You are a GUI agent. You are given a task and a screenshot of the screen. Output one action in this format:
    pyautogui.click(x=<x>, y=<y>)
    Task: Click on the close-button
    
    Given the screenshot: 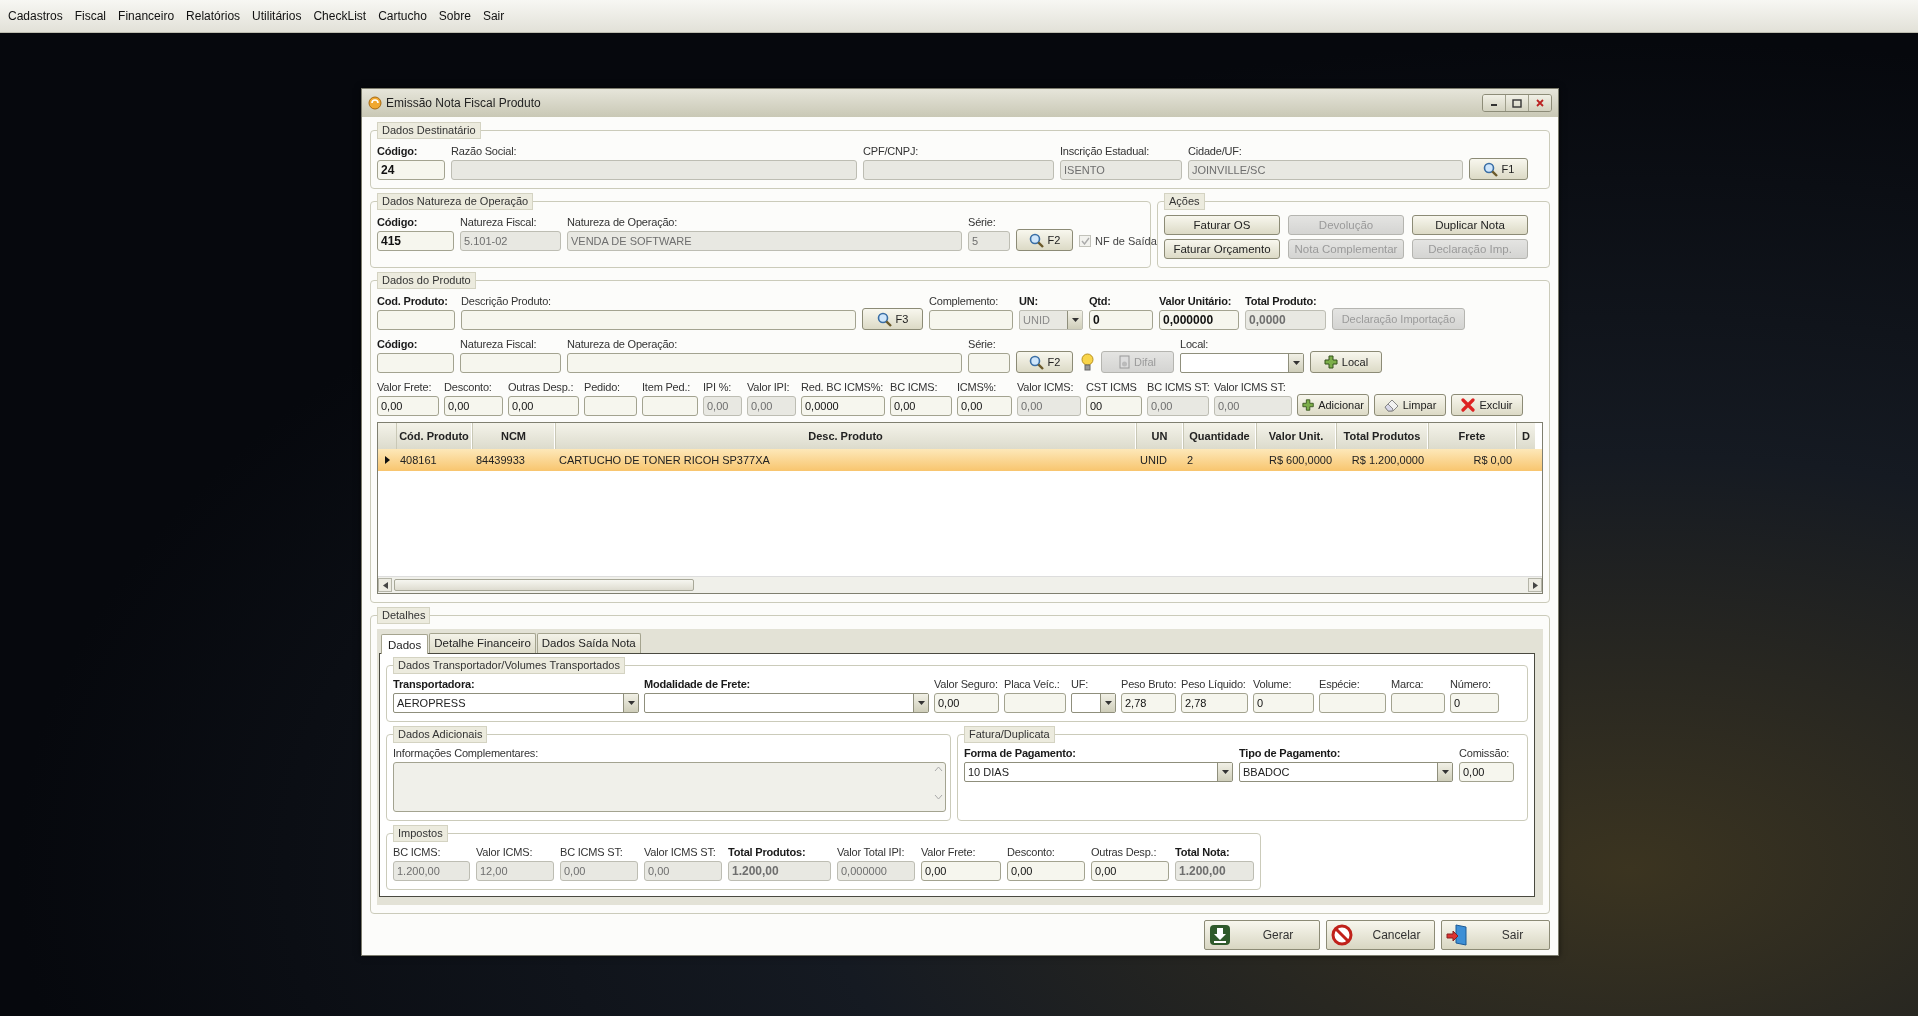 What is the action you would take?
    pyautogui.click(x=1539, y=103)
    